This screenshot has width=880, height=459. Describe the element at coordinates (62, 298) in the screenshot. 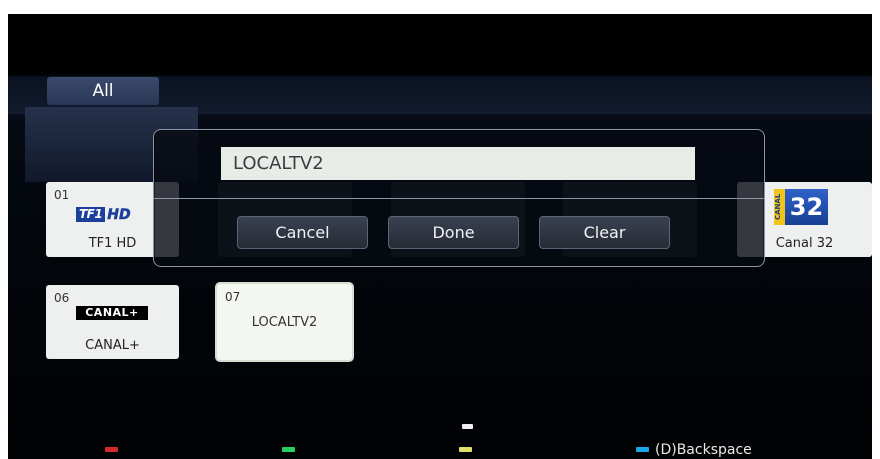

I see `channel-number: 06` at that location.